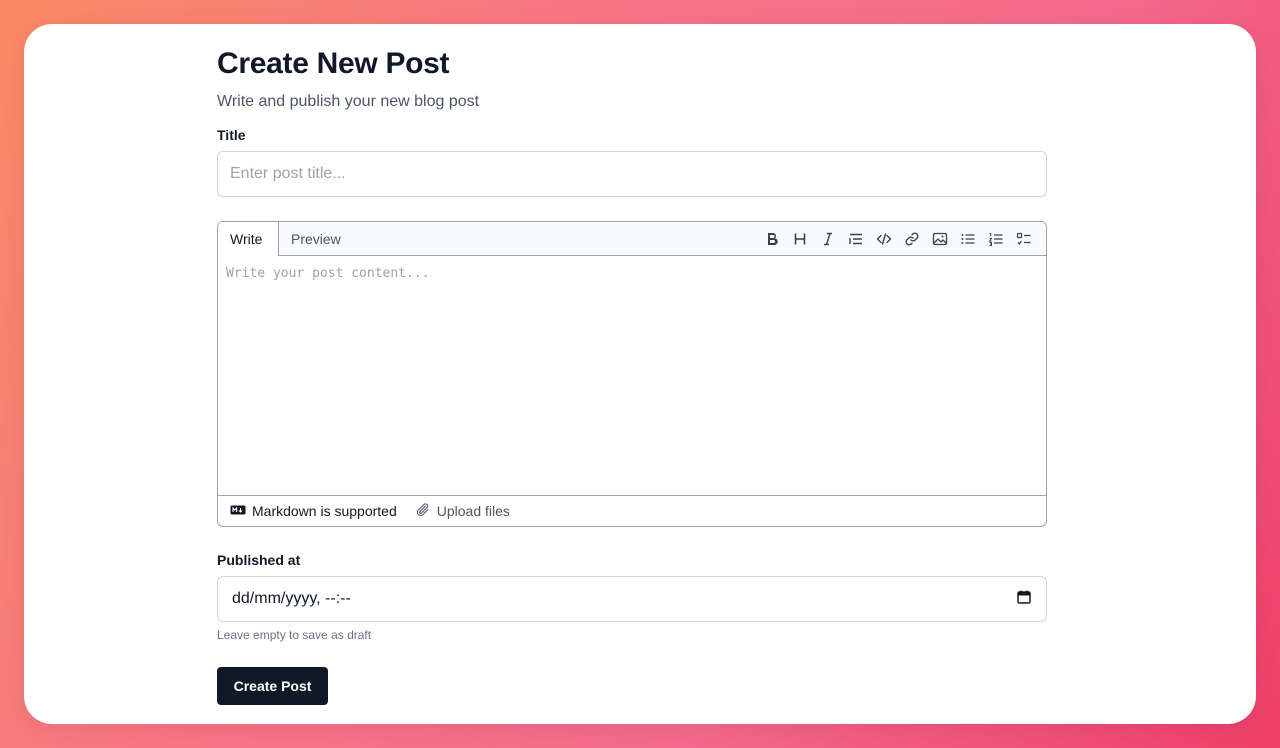  I want to click on published-at-hint: Leave empty to save as draft, so click(294, 635).